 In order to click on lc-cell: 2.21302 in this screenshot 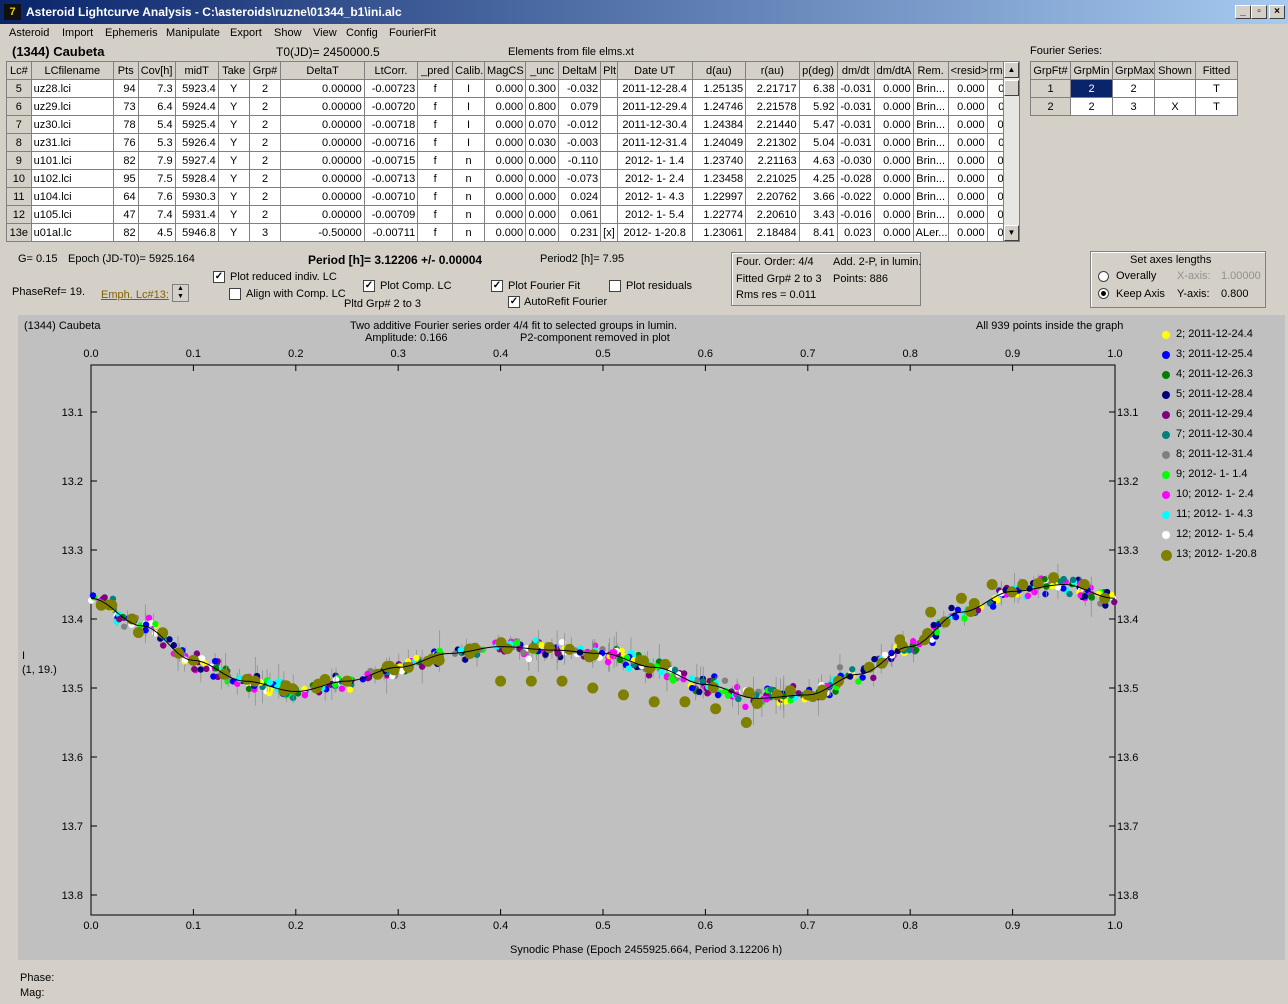, I will do `click(772, 142)`.